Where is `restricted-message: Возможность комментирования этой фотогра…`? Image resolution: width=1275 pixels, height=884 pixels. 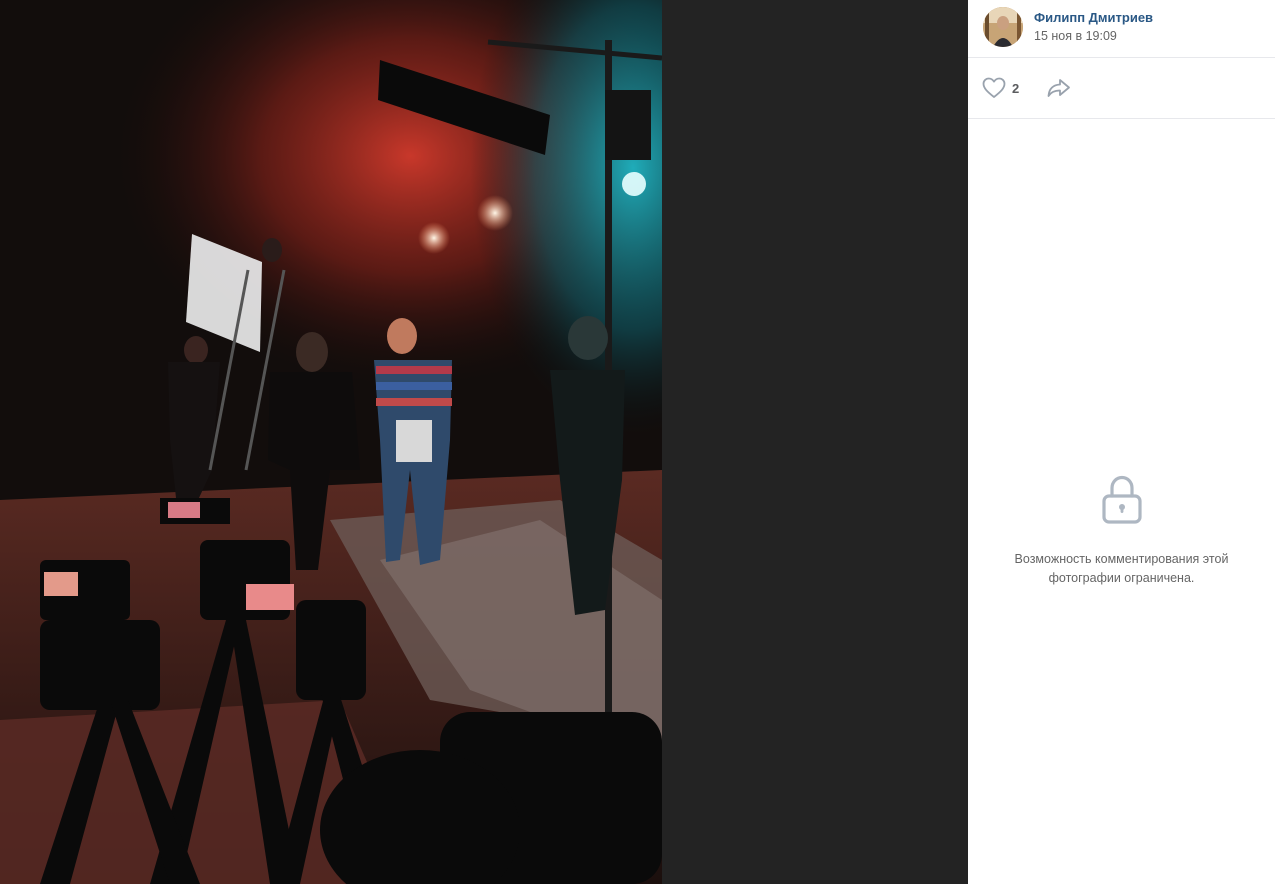
restricted-message: Возможность комментирования этой фотогра… is located at coordinates (1121, 568).